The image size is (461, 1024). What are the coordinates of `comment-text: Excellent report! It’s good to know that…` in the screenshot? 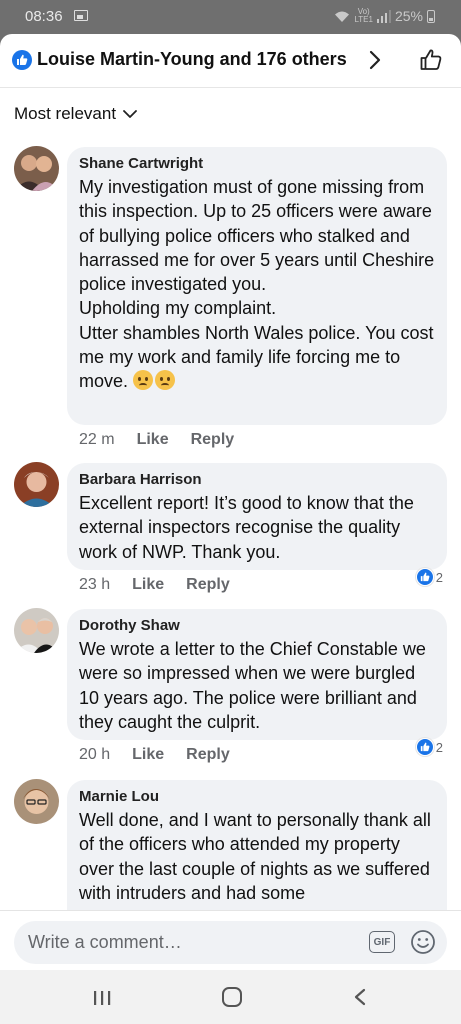 It's located at (246, 527).